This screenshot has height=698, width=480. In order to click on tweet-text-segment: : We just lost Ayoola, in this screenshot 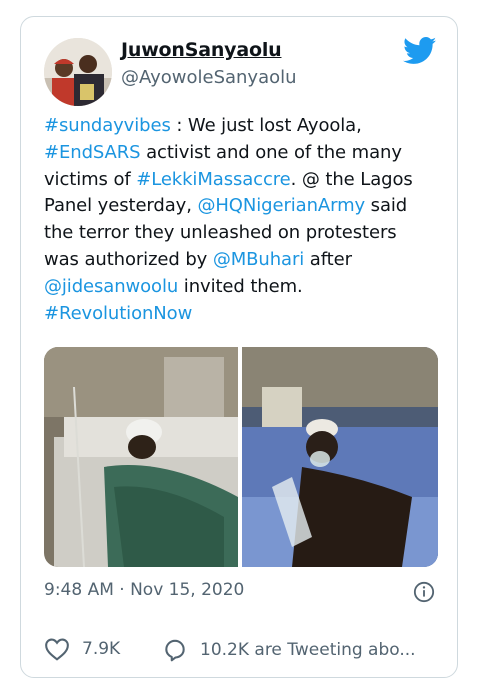, I will do `click(266, 125)`.